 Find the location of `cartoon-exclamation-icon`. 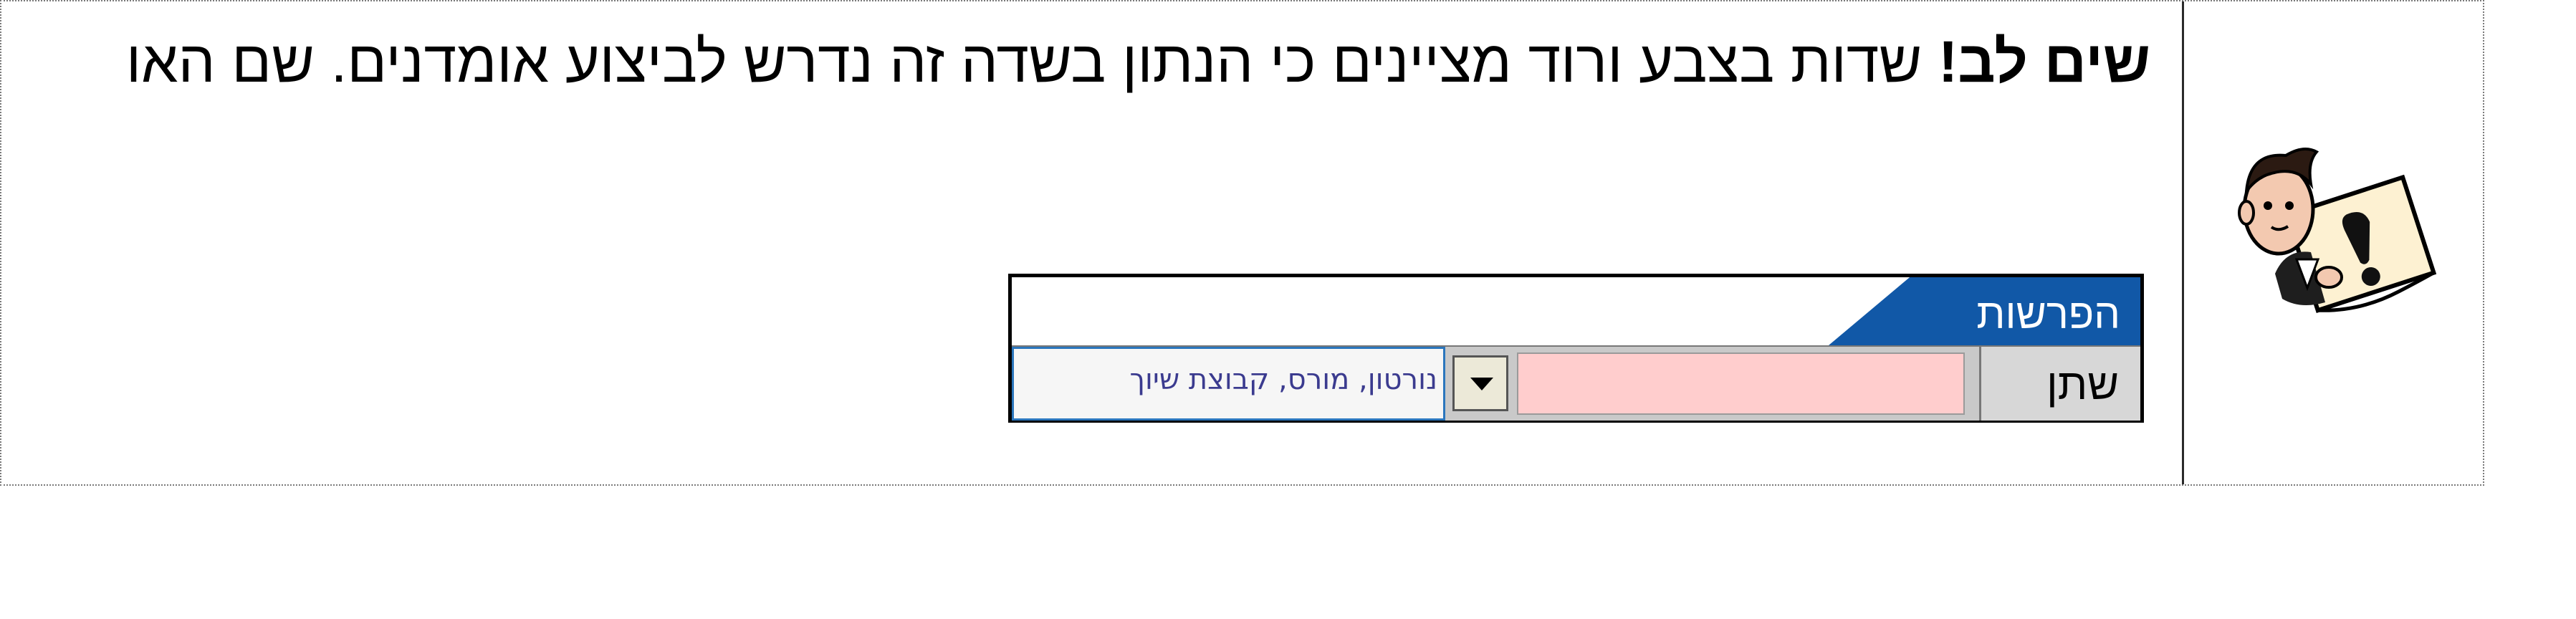

cartoon-exclamation-icon is located at coordinates (2337, 231).